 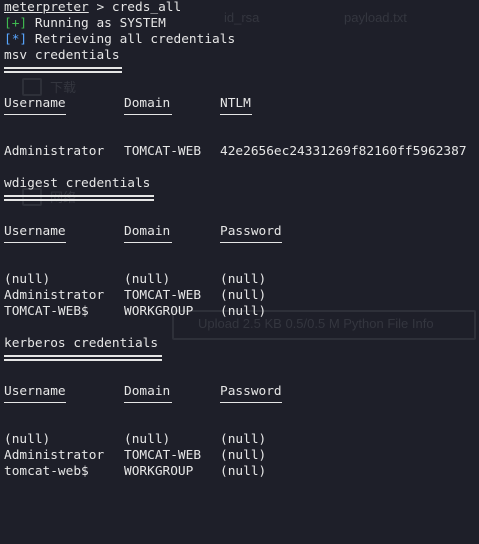 I want to click on status-text: Retrieving all credentials, so click(x=131, y=39).